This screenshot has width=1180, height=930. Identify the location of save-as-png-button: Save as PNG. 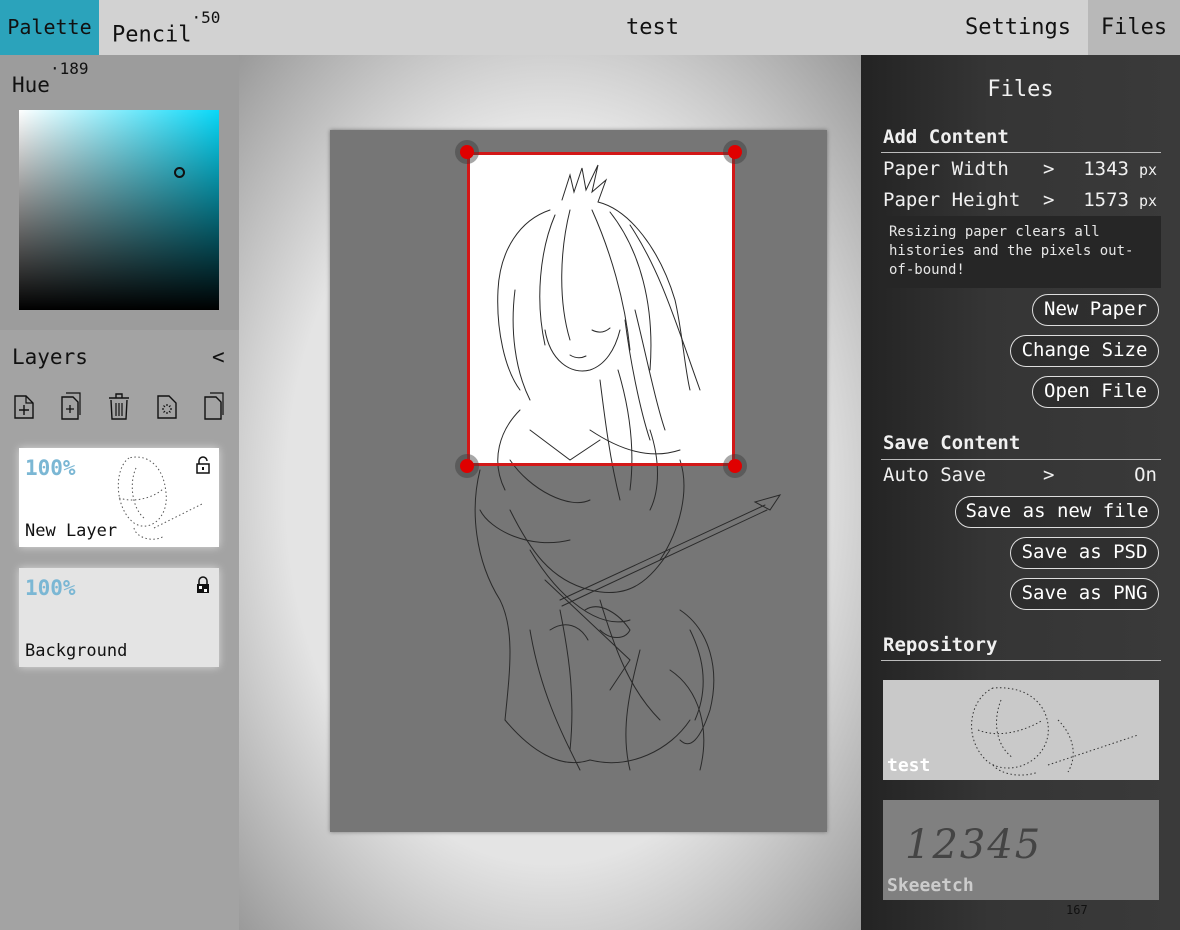
(1084, 594).